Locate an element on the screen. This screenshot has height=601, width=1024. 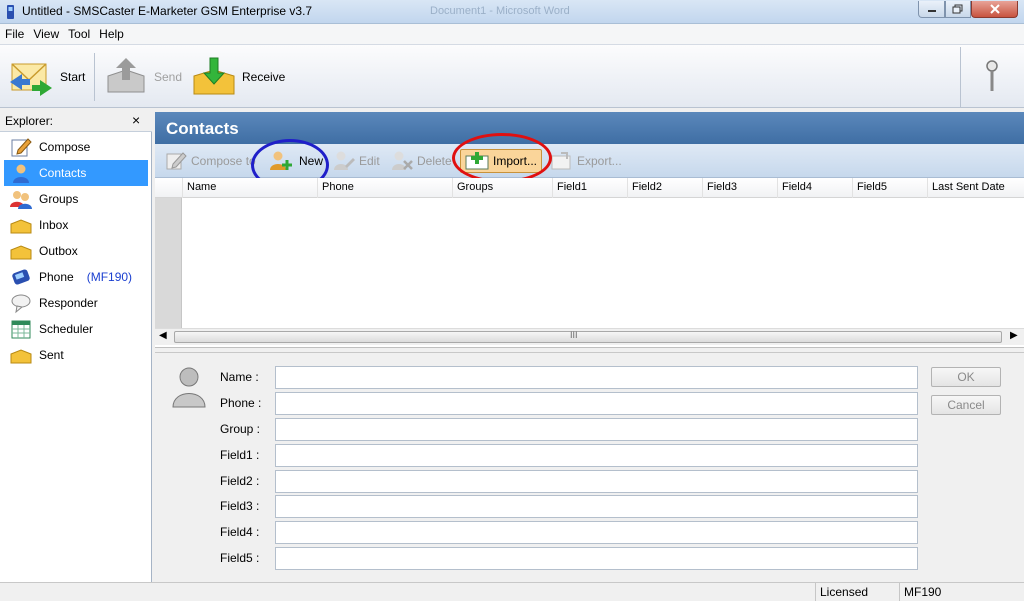
explorer-header: Explorer: × is located at coordinates (76, 121).